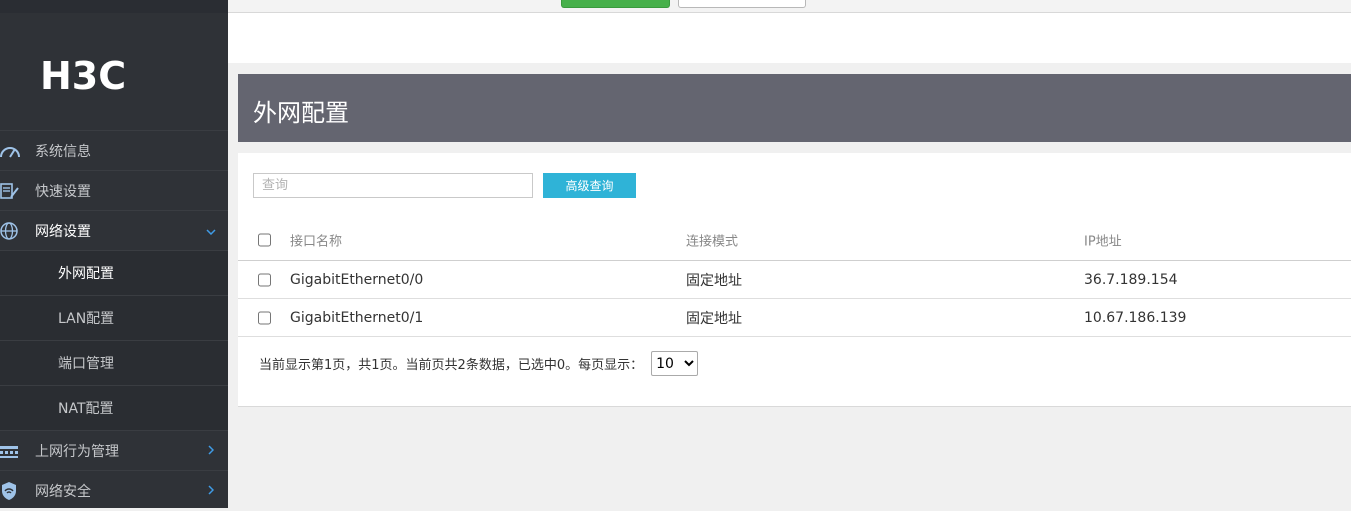  I want to click on sidebar-item-label: 快速设置, so click(63, 191).